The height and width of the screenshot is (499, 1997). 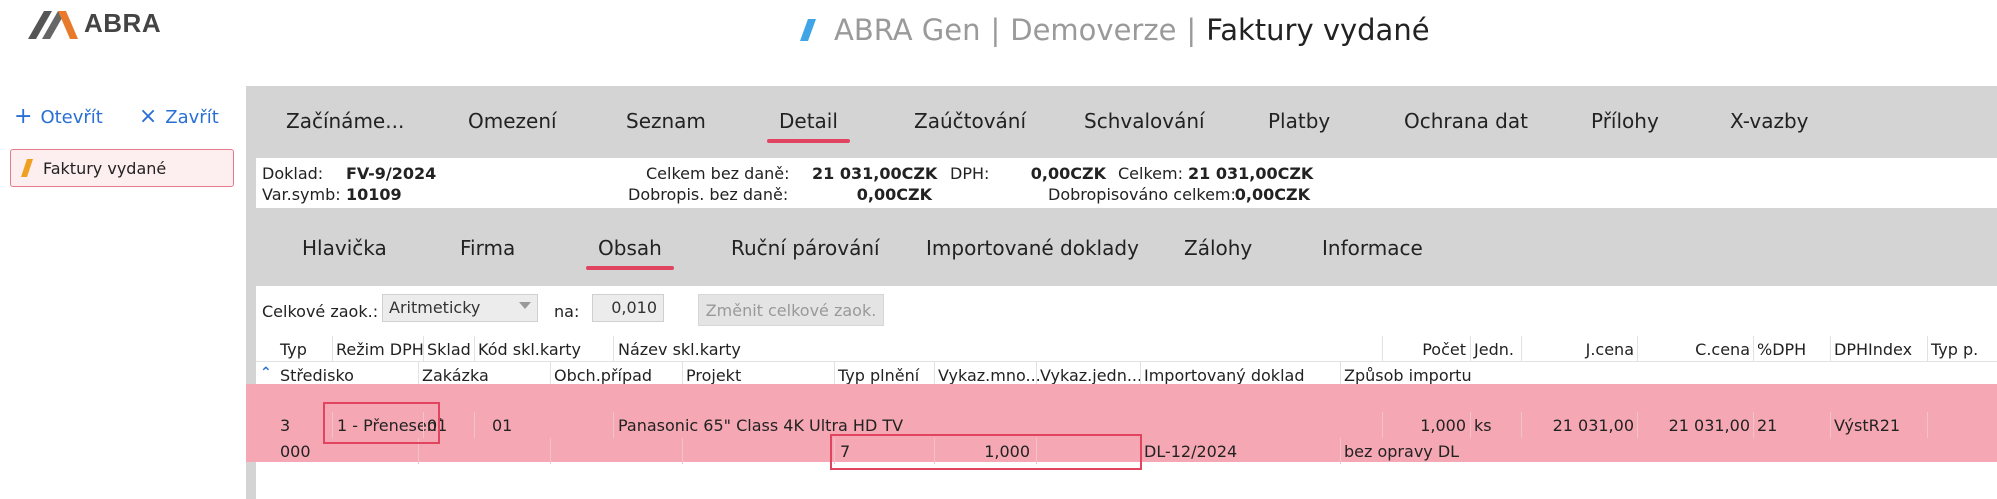 I want to click on tab-hlavicka: Hlavička, so click(x=344, y=248).